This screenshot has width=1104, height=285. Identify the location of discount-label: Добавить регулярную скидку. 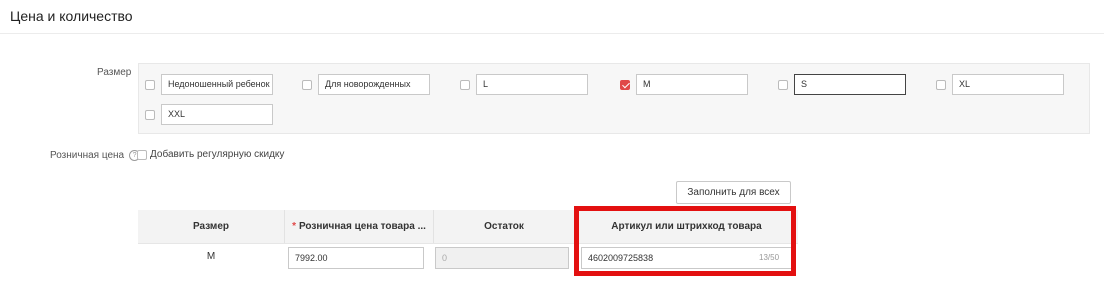
(217, 154).